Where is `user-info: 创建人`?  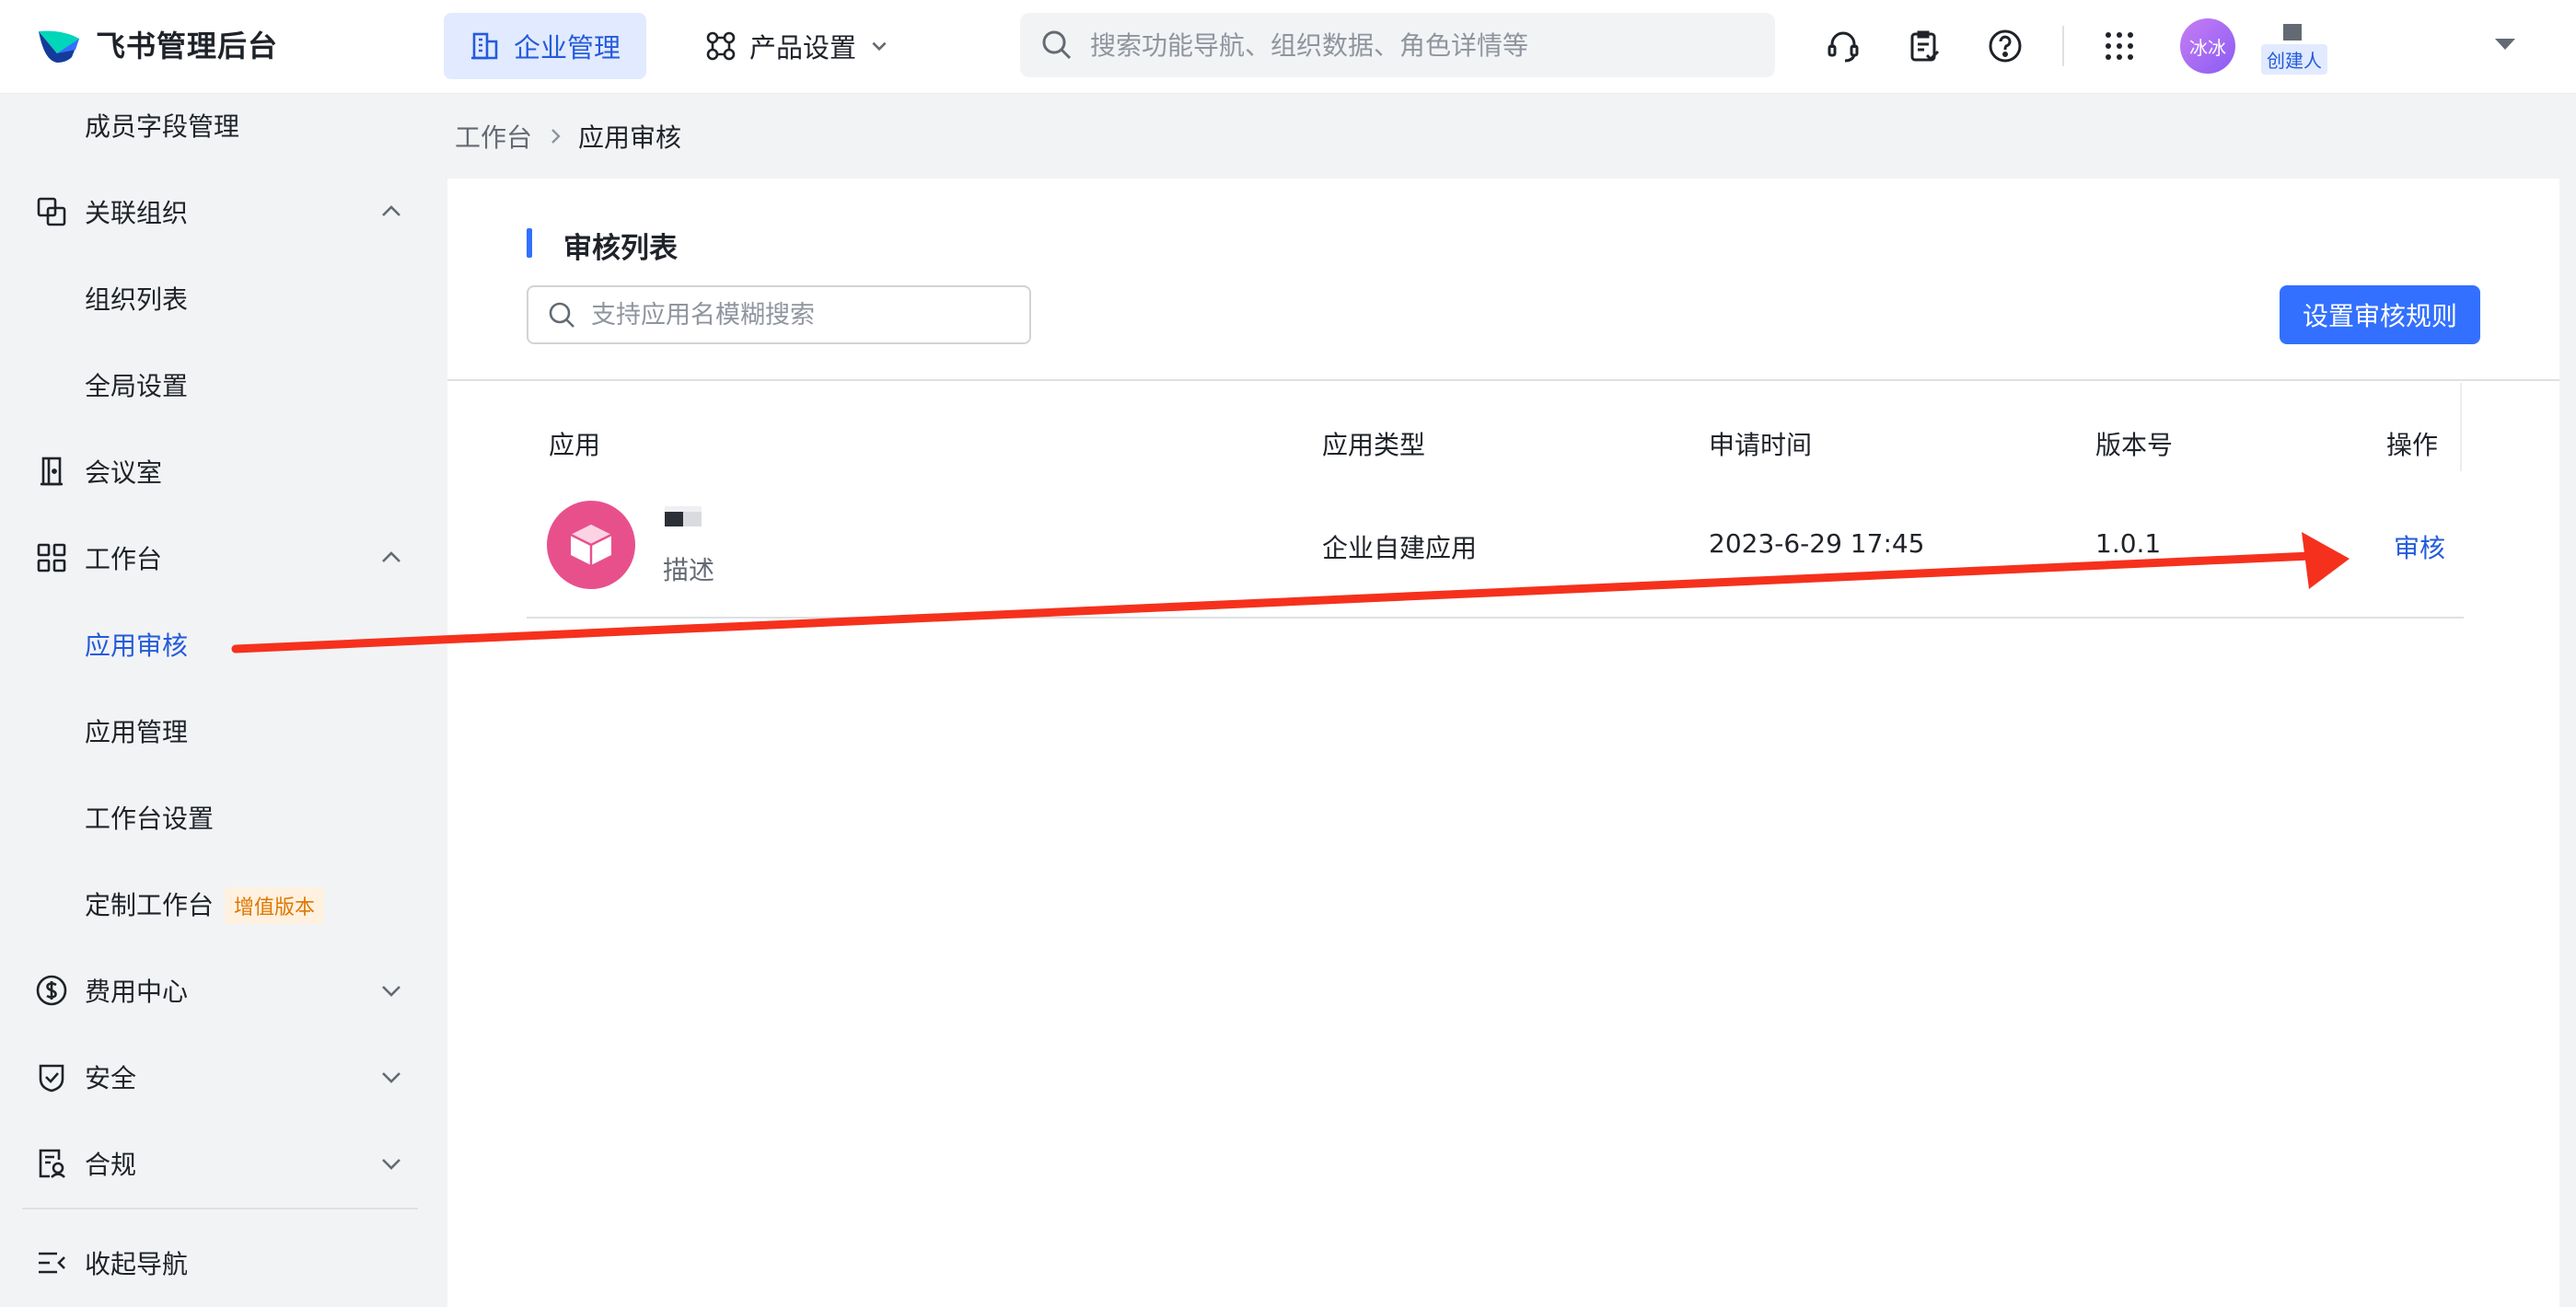 user-info: 创建人 is located at coordinates (2294, 47).